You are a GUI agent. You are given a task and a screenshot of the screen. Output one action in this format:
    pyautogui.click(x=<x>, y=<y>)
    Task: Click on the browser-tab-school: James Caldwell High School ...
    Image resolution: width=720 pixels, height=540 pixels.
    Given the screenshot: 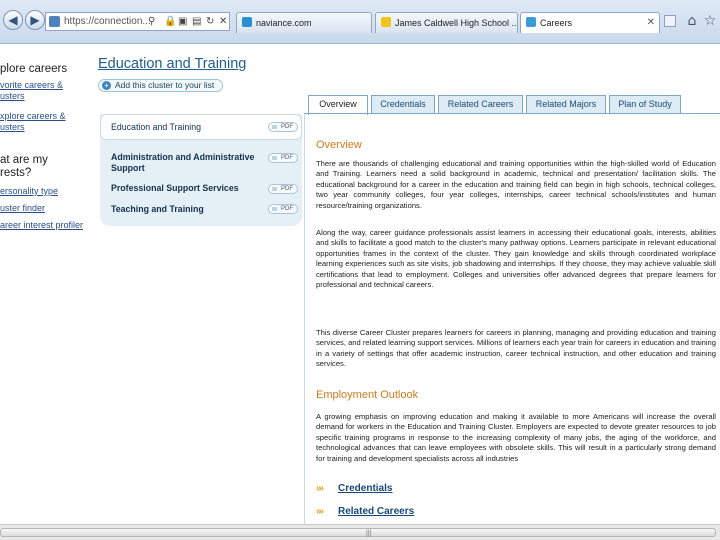 What is the action you would take?
    pyautogui.click(x=446, y=22)
    